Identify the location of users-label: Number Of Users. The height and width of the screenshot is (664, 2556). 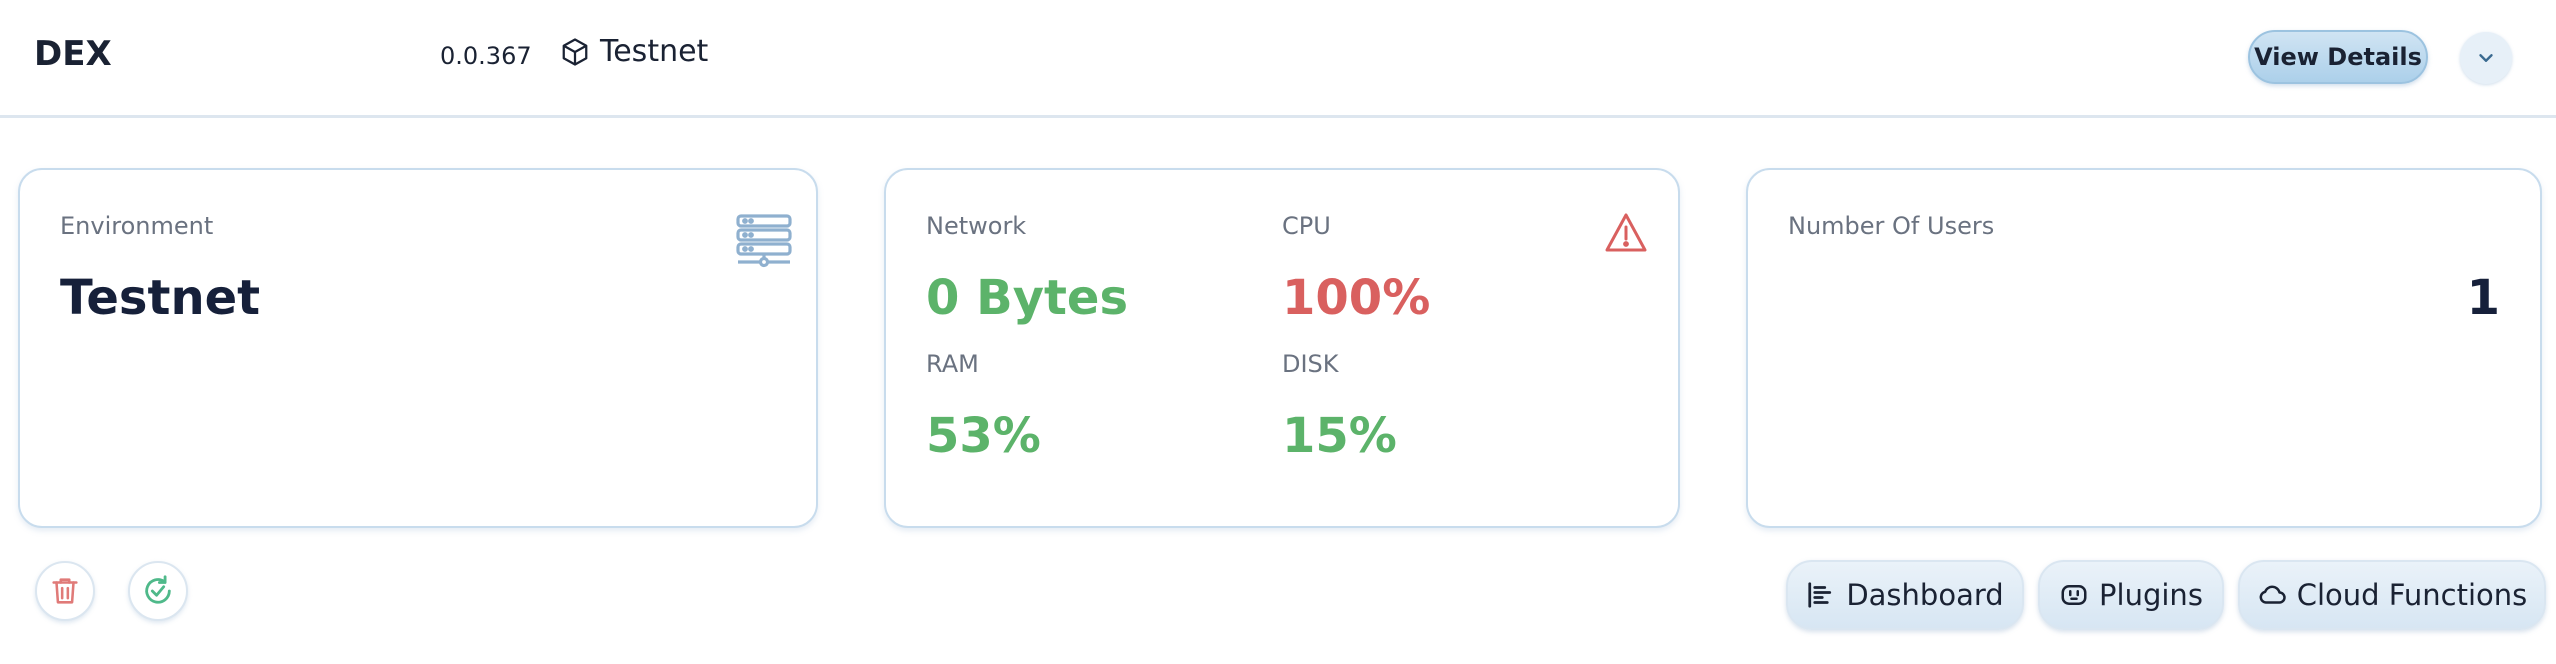
(1891, 226).